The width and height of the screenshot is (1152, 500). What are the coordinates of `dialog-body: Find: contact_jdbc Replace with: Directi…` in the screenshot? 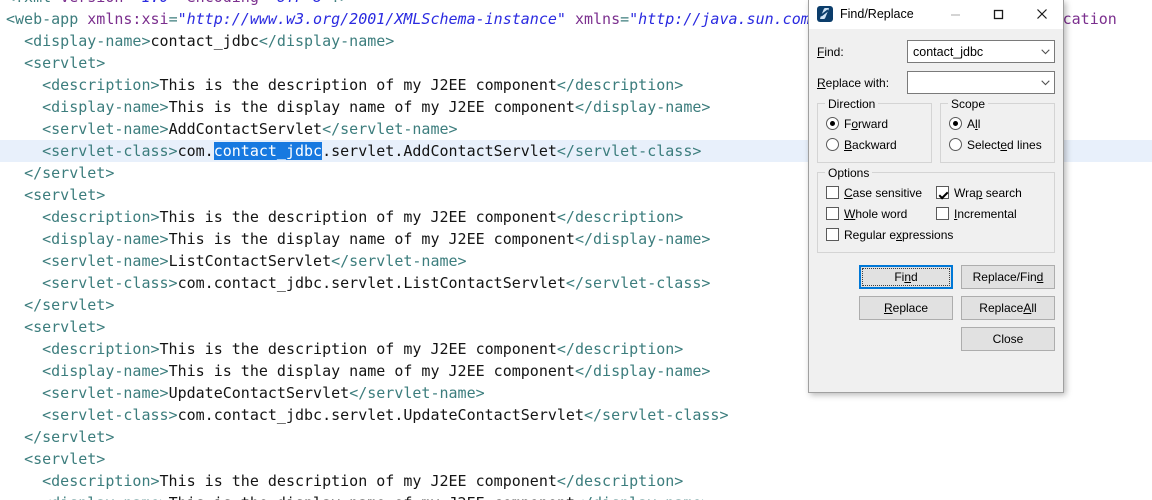 It's located at (936, 195).